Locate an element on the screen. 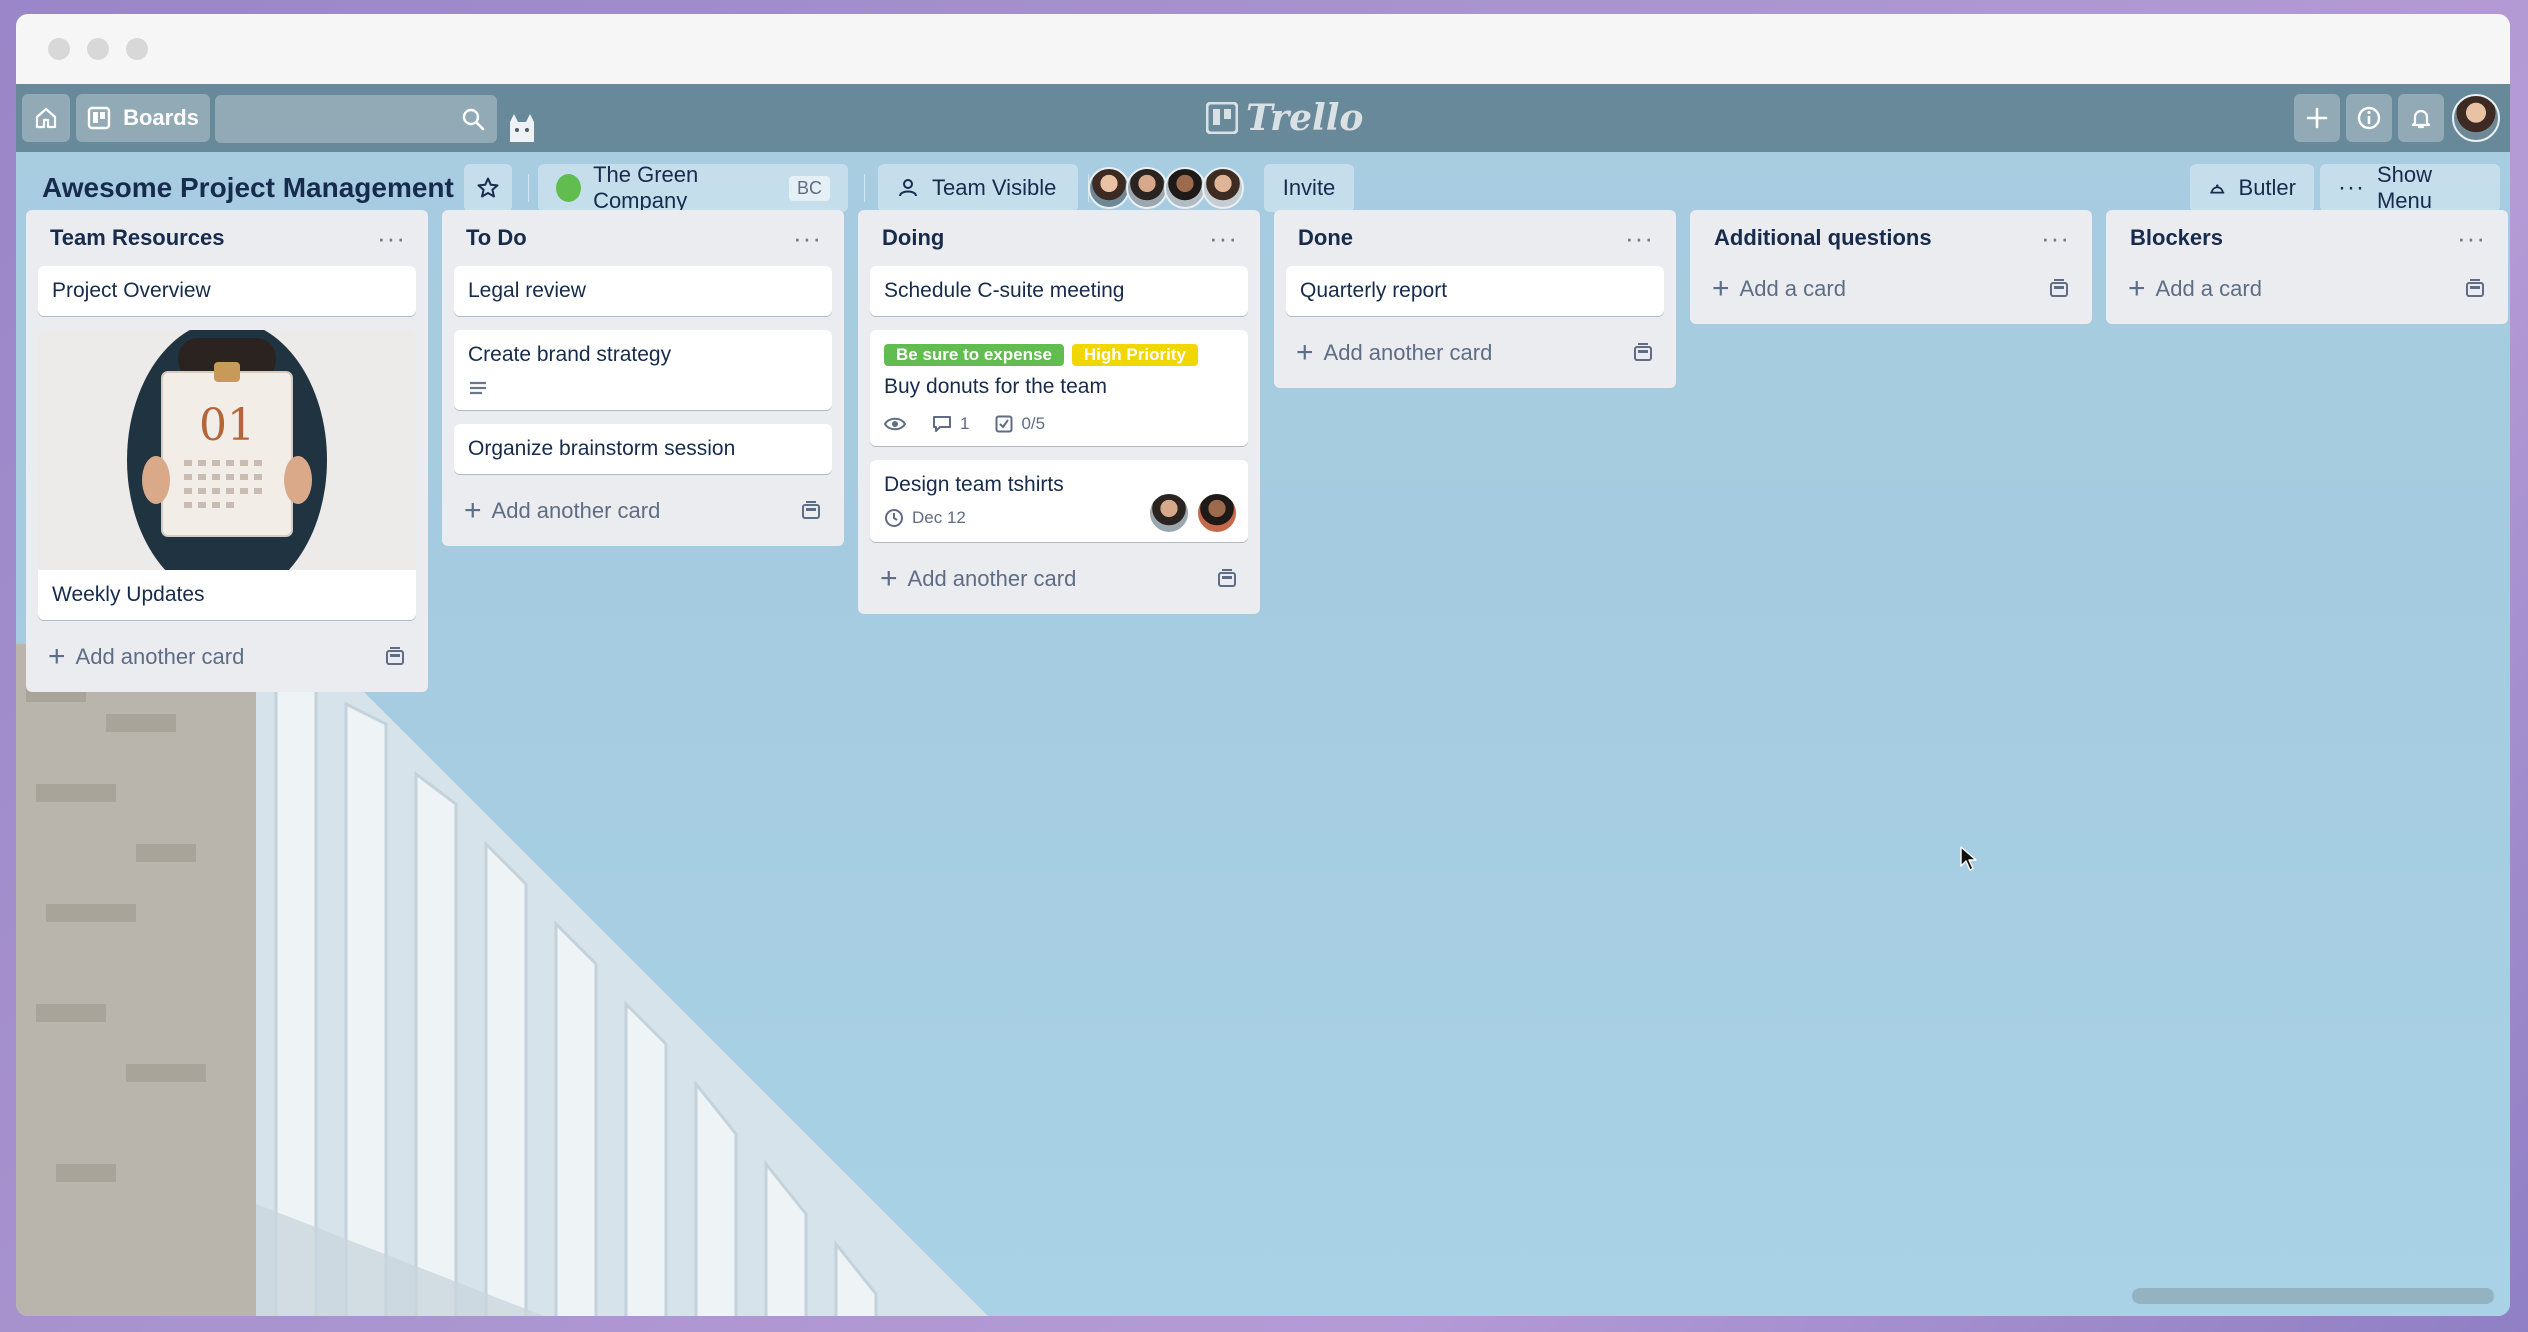 This screenshot has width=2528, height=1332. boards-button: Boards is located at coordinates (143, 118).